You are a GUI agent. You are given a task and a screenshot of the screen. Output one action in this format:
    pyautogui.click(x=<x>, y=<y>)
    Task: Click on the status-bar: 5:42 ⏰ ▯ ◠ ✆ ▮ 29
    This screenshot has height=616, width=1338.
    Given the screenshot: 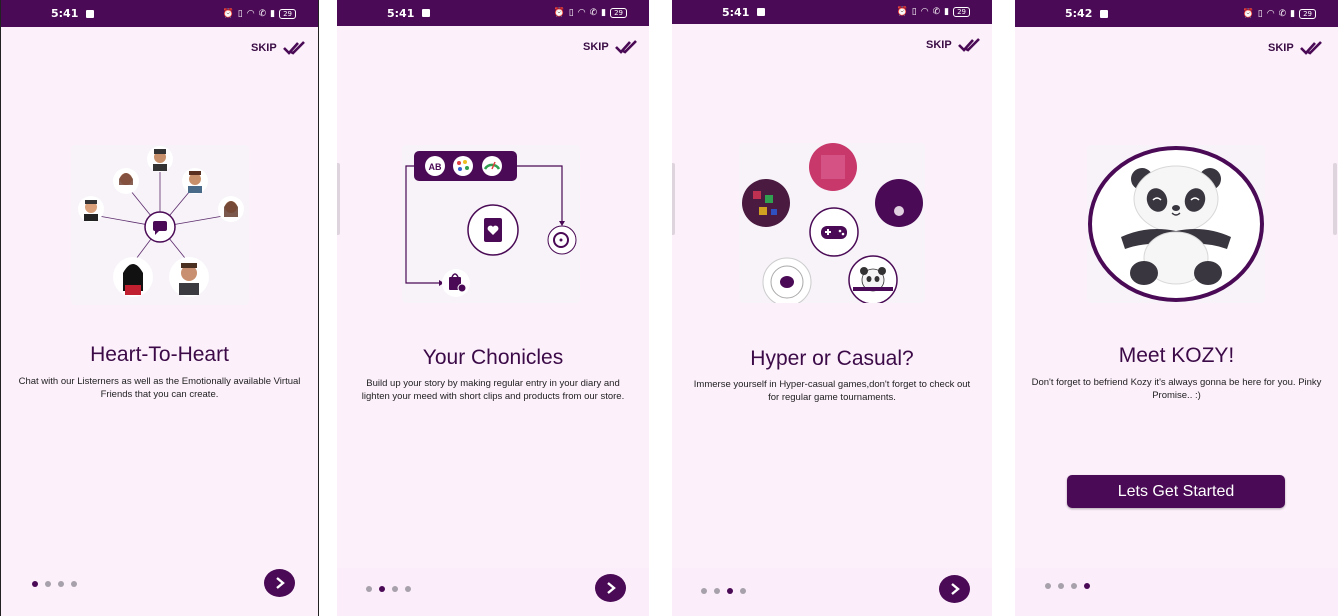 What is the action you would take?
    pyautogui.click(x=1176, y=13)
    